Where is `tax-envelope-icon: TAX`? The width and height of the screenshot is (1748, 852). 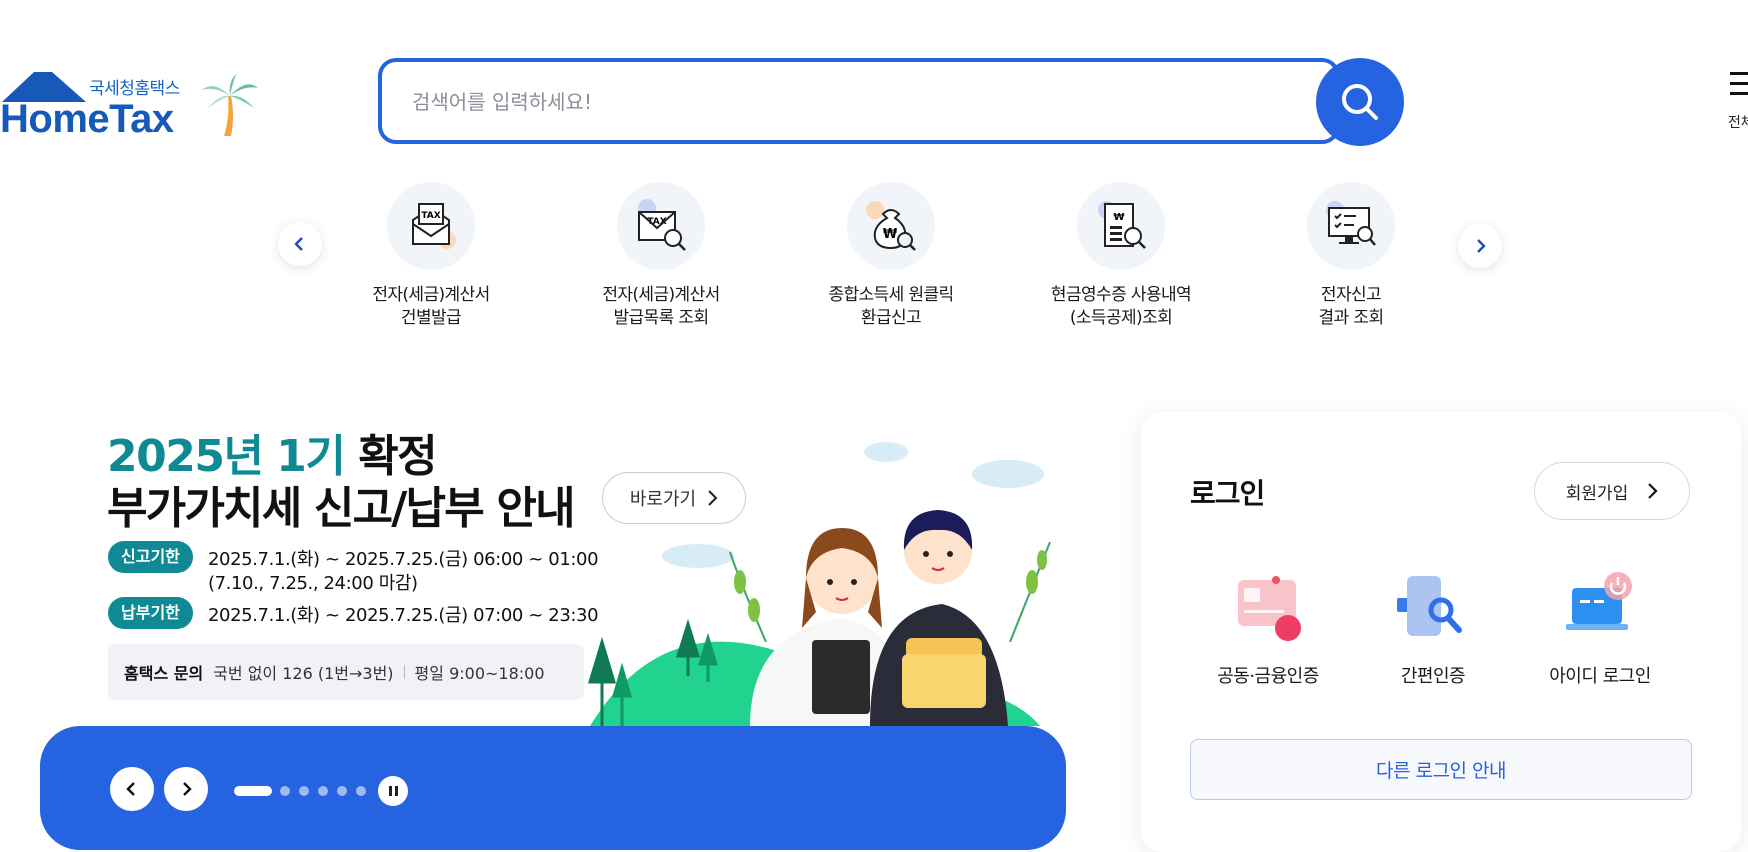
tax-envelope-icon: TAX is located at coordinates (431, 226).